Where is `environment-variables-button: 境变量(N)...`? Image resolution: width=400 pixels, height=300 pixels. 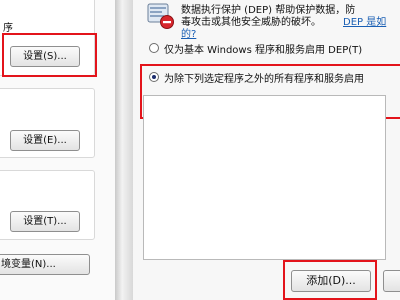
environment-variables-button: 境变量(N)... is located at coordinates (45, 264).